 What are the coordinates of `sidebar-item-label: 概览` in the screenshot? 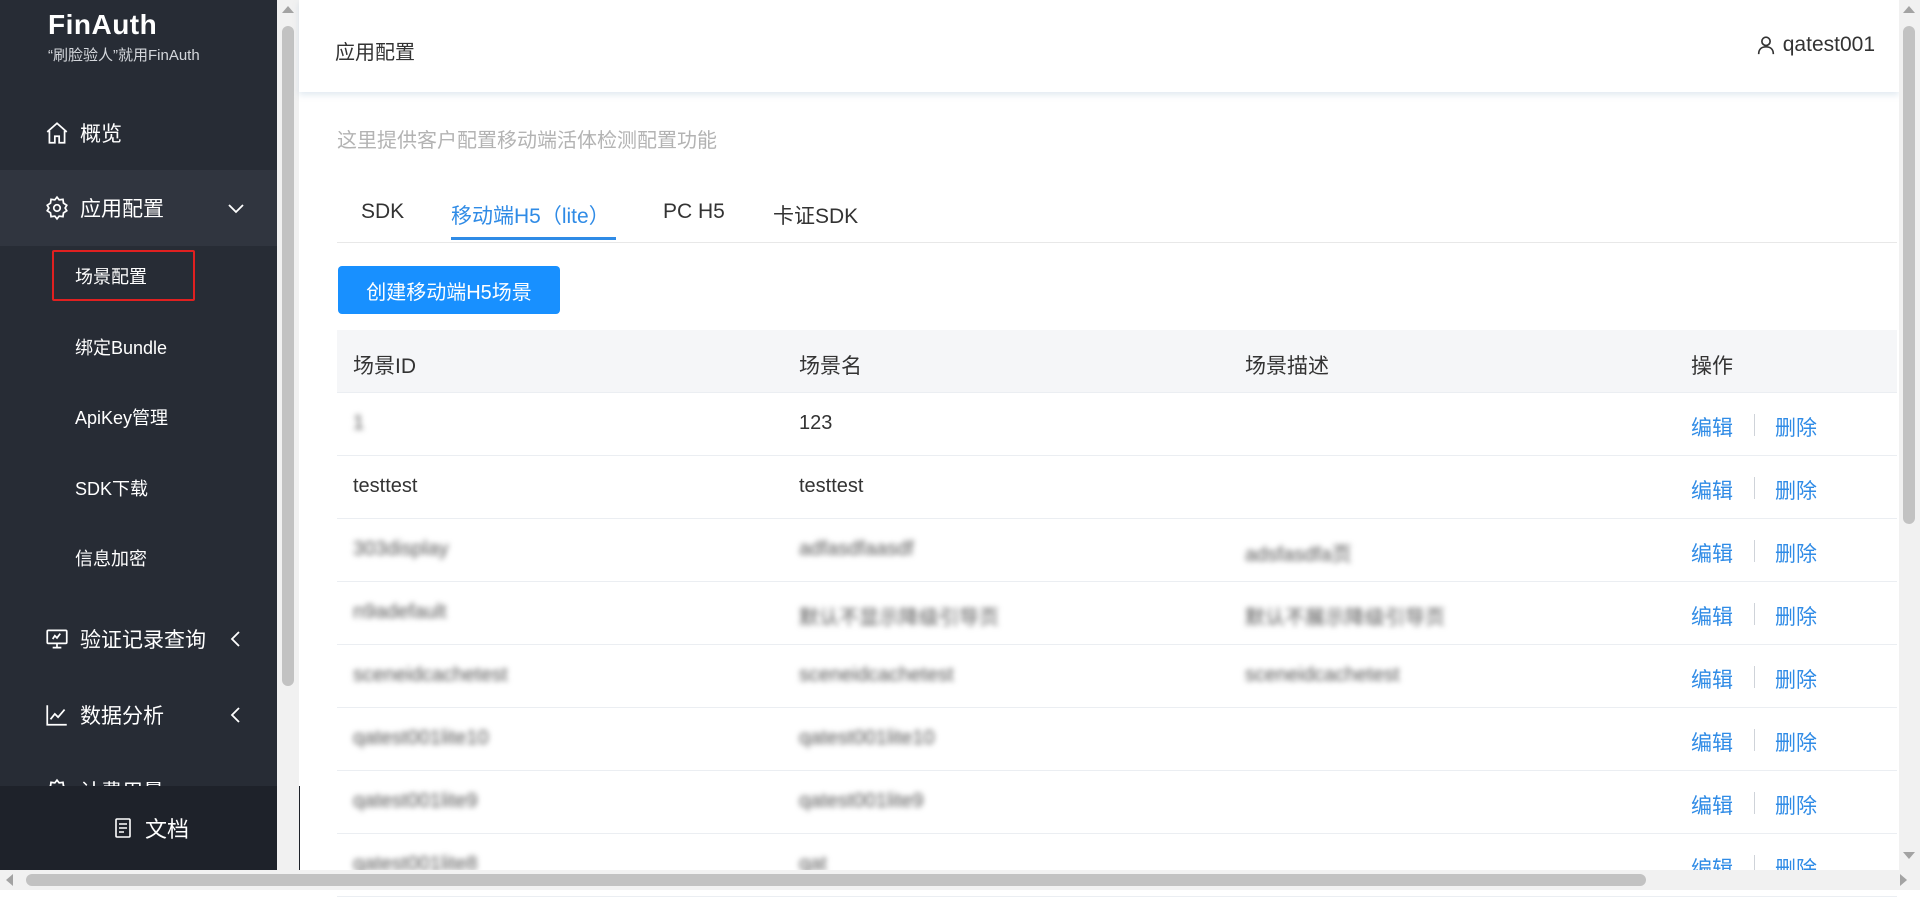 It's located at (101, 134).